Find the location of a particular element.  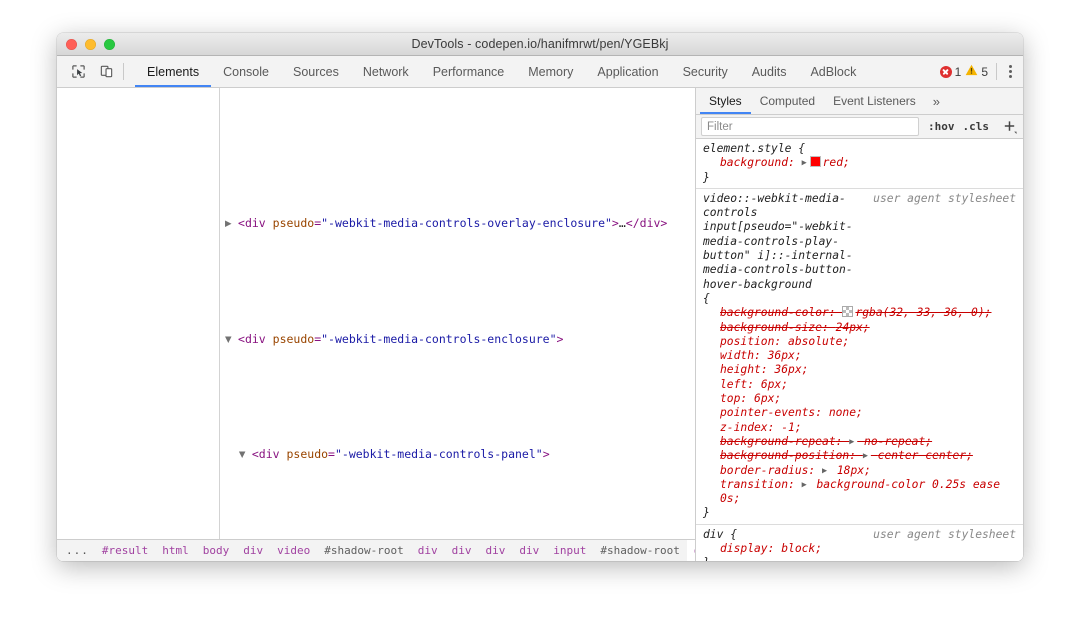

tab-audits: Audits is located at coordinates (769, 71).